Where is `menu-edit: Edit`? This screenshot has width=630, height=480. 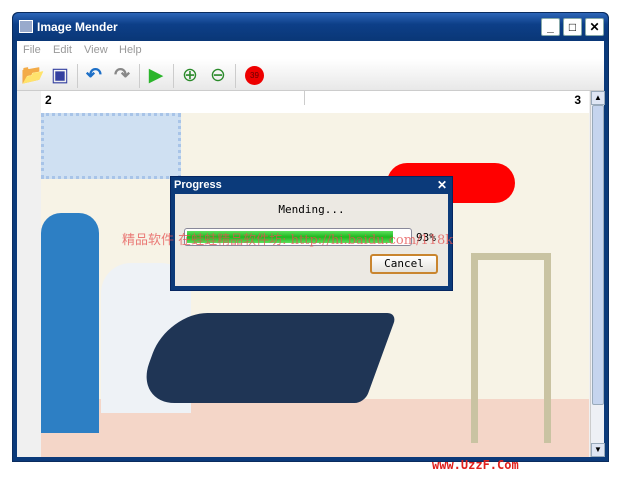 menu-edit: Edit is located at coordinates (62, 50).